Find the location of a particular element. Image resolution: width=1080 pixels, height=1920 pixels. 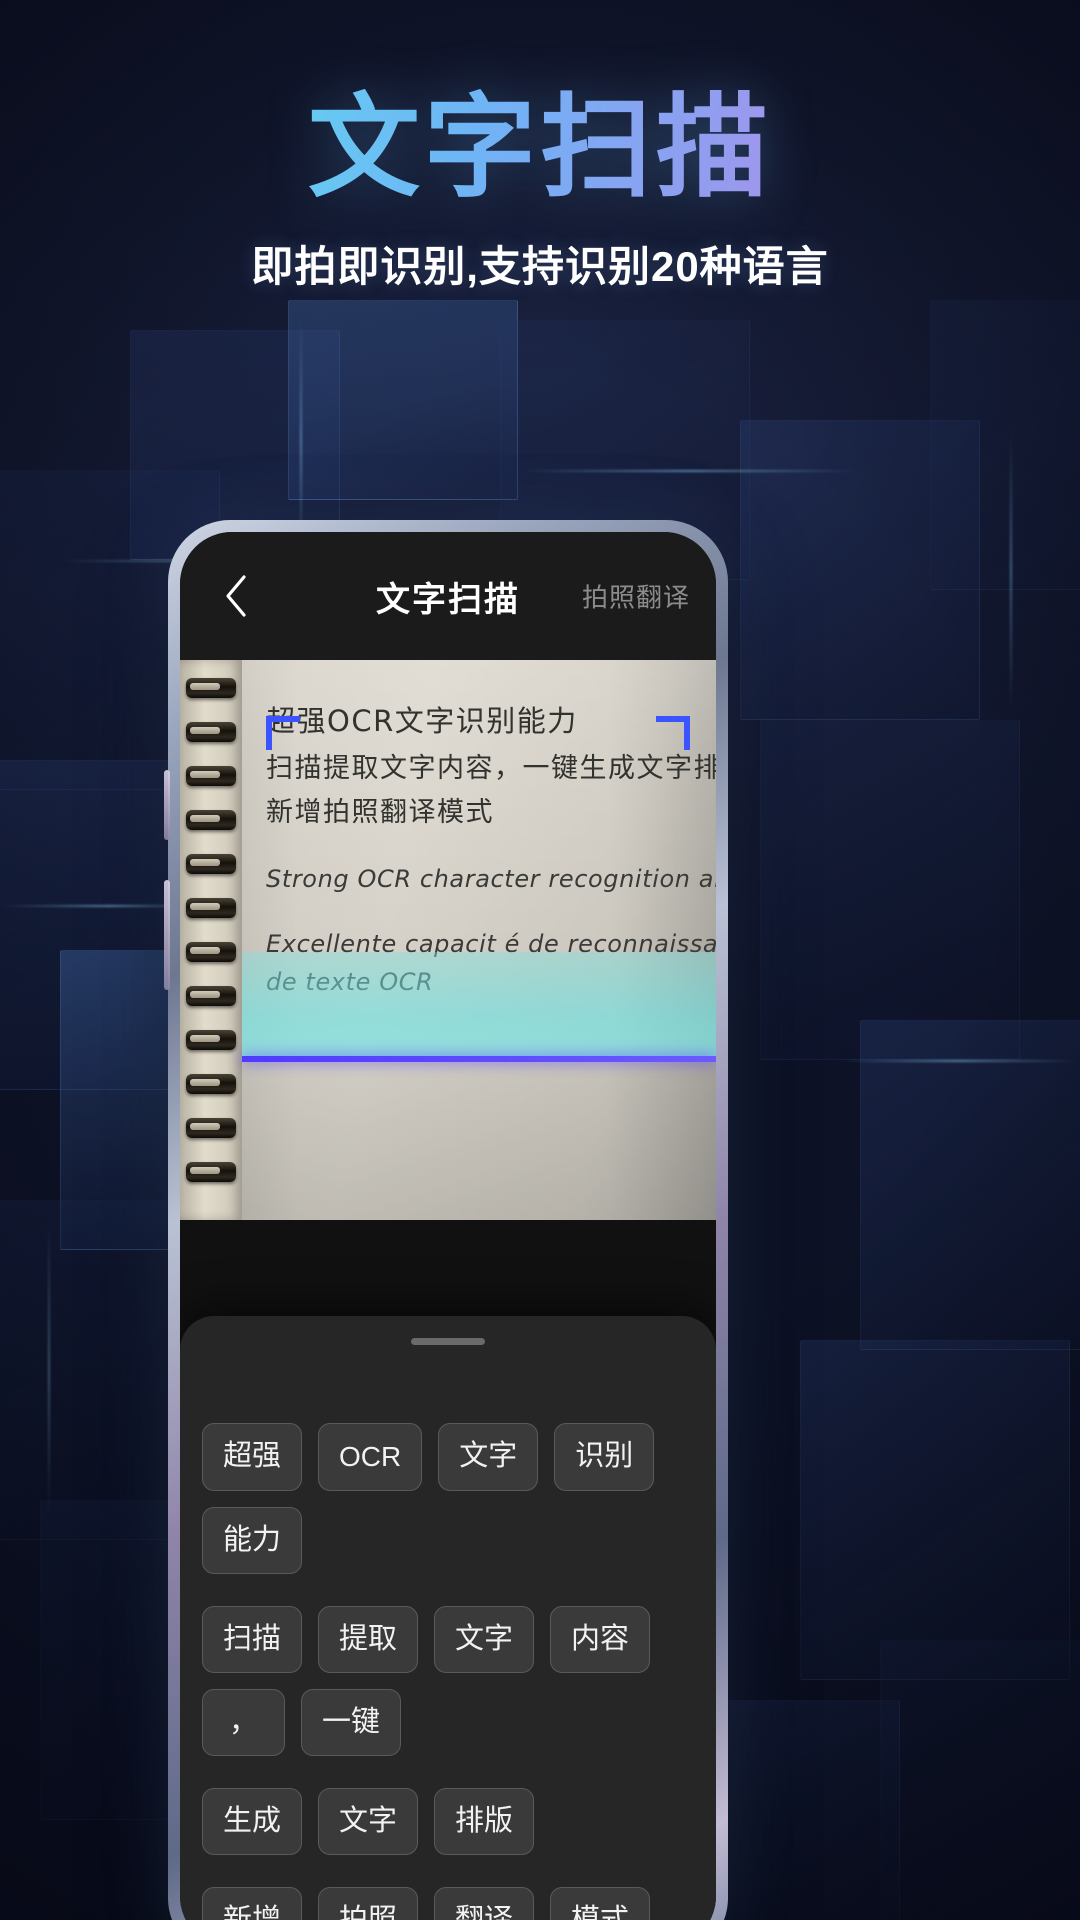

word-chip: 提取 is located at coordinates (368, 1639).